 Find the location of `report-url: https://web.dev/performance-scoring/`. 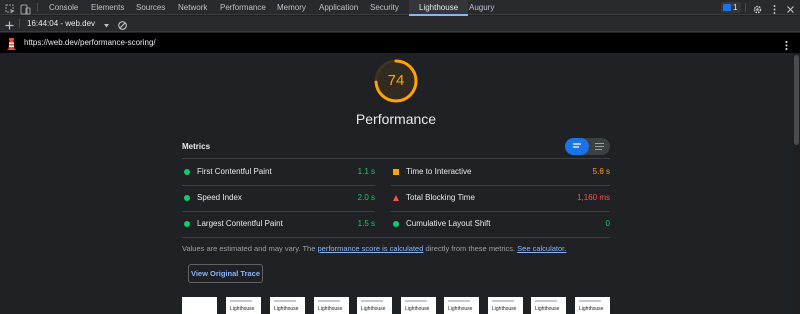

report-url: https://web.dev/performance-scoring/ is located at coordinates (90, 42).